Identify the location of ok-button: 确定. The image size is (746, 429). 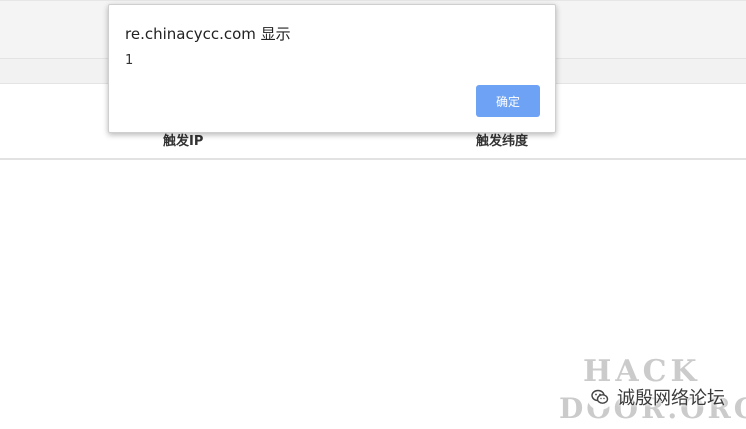
(508, 101).